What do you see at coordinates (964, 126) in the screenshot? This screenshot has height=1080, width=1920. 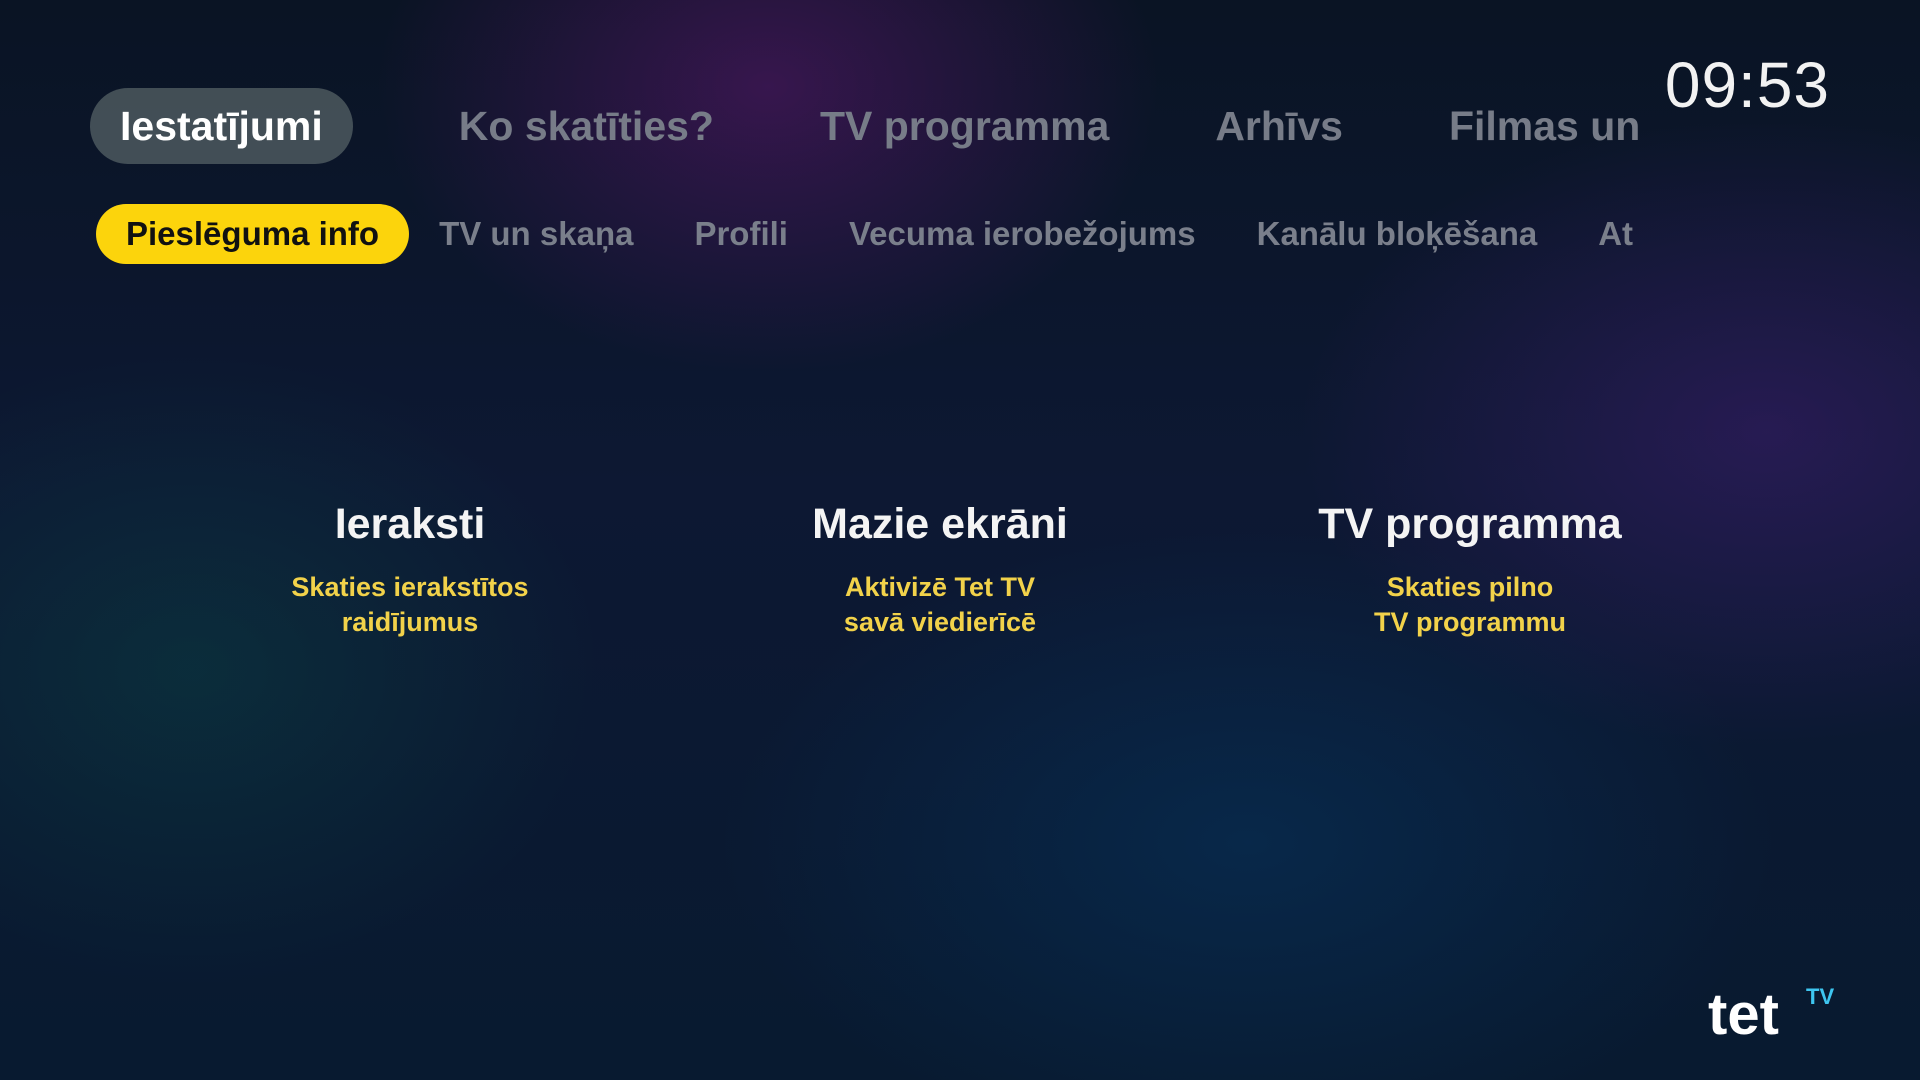 I see `main-nav-item-tv-guide: TV programma` at bounding box center [964, 126].